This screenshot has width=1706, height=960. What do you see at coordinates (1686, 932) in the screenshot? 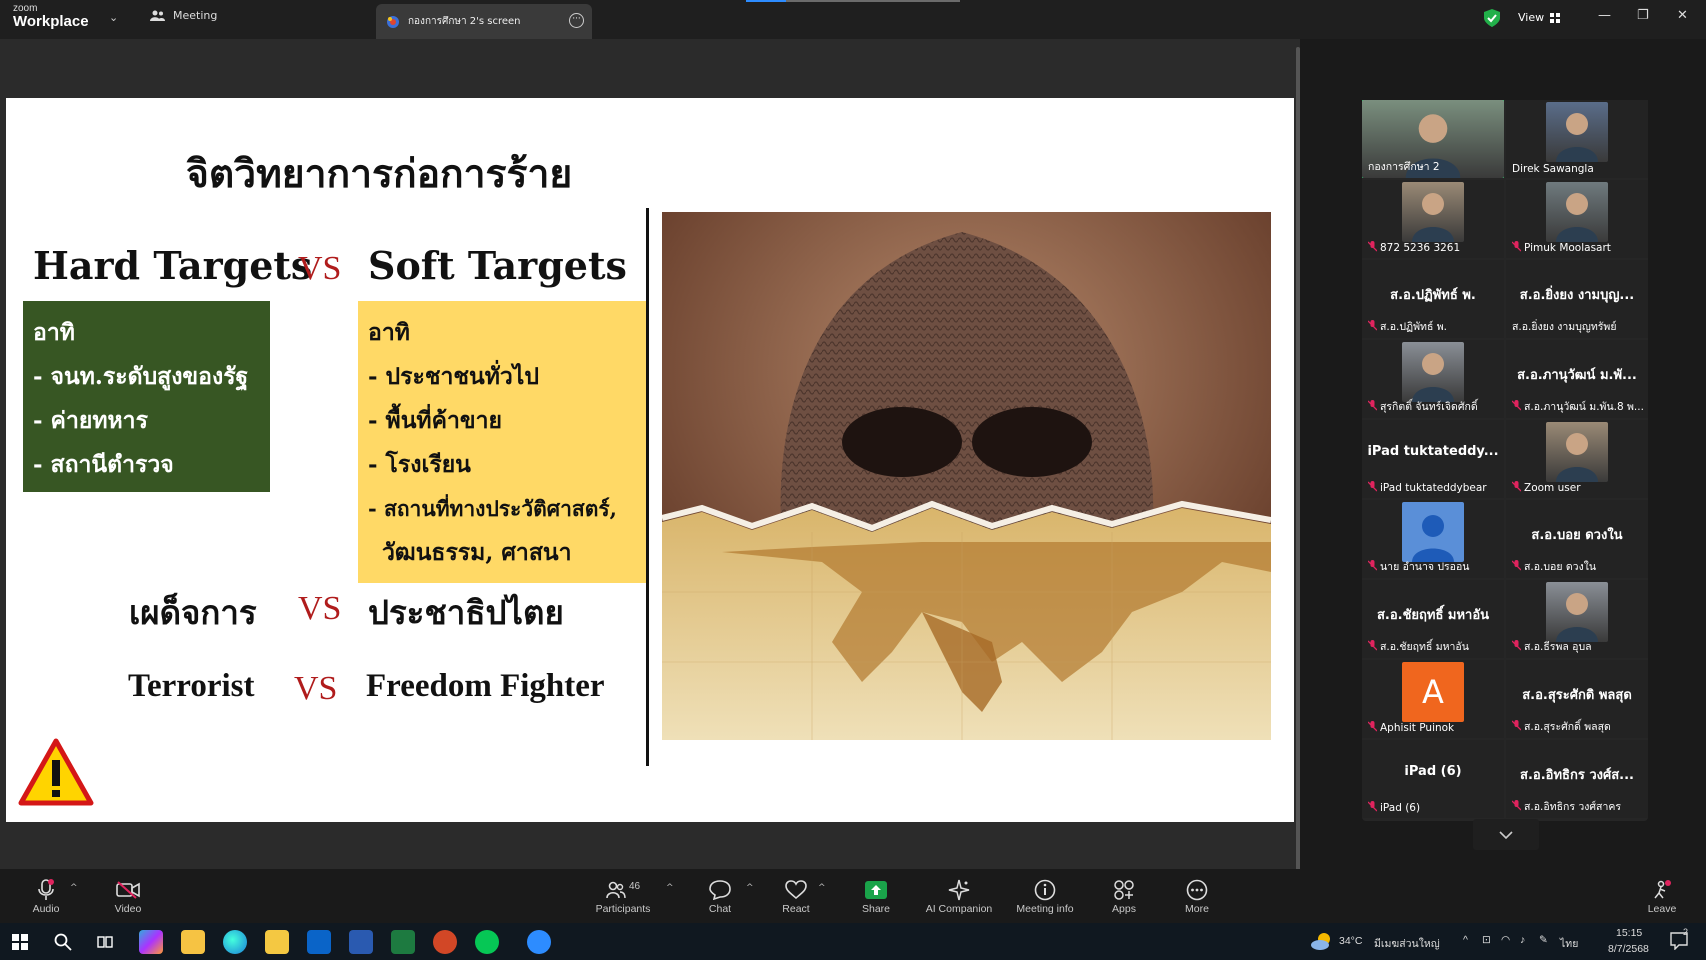
I see `notification-count: 2` at bounding box center [1686, 932].